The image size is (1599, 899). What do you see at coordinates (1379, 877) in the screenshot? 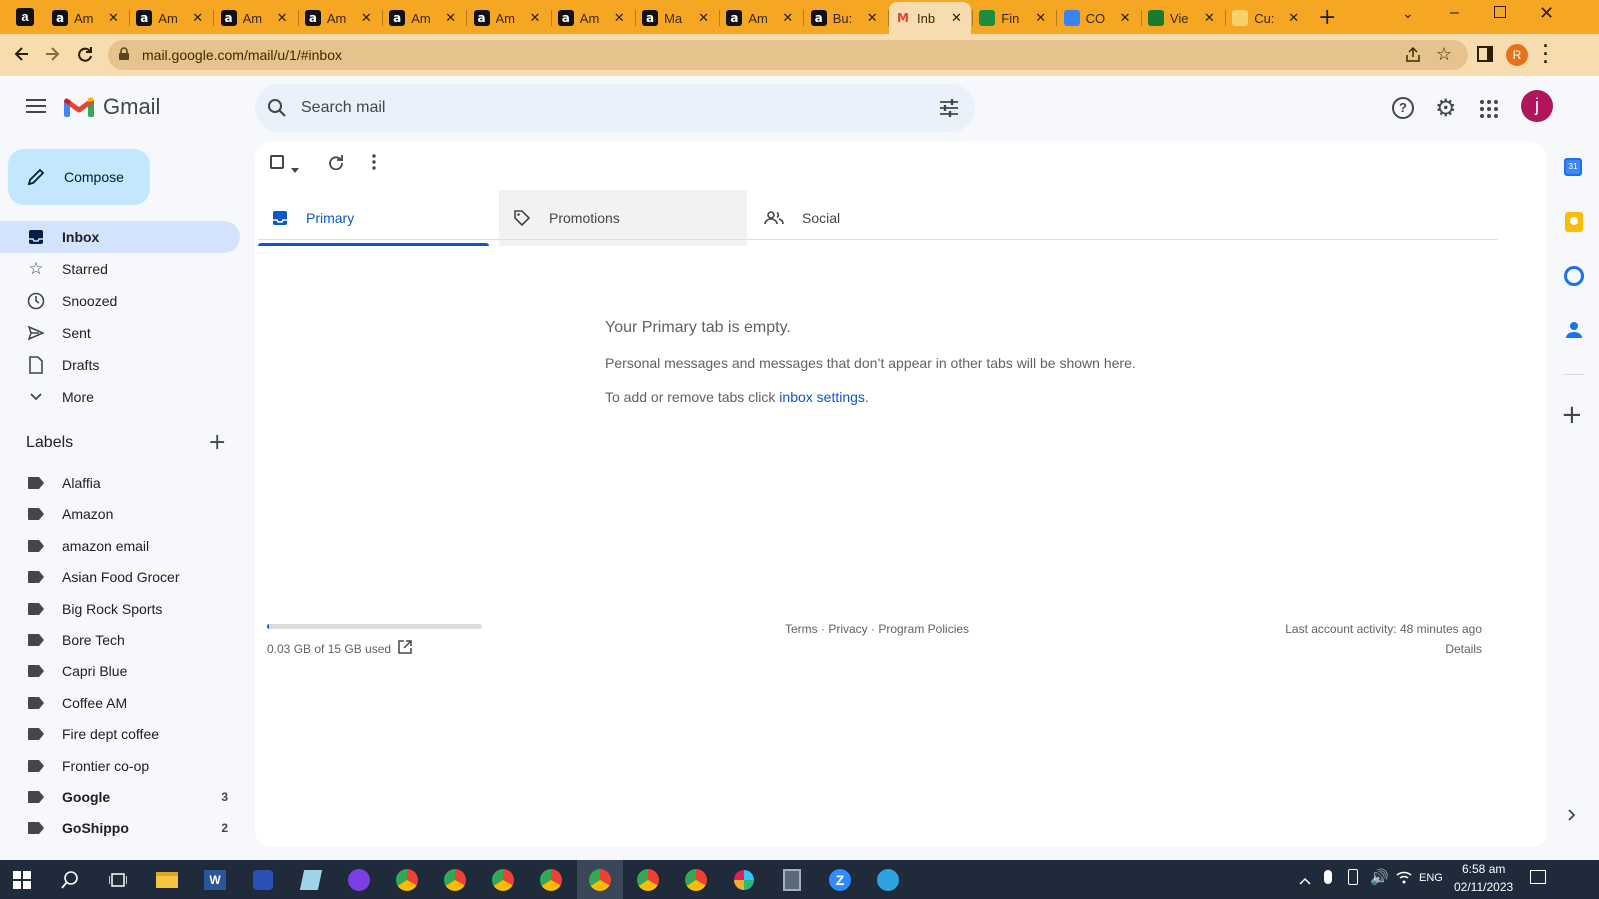
I see `volume-icon: 🔊` at bounding box center [1379, 877].